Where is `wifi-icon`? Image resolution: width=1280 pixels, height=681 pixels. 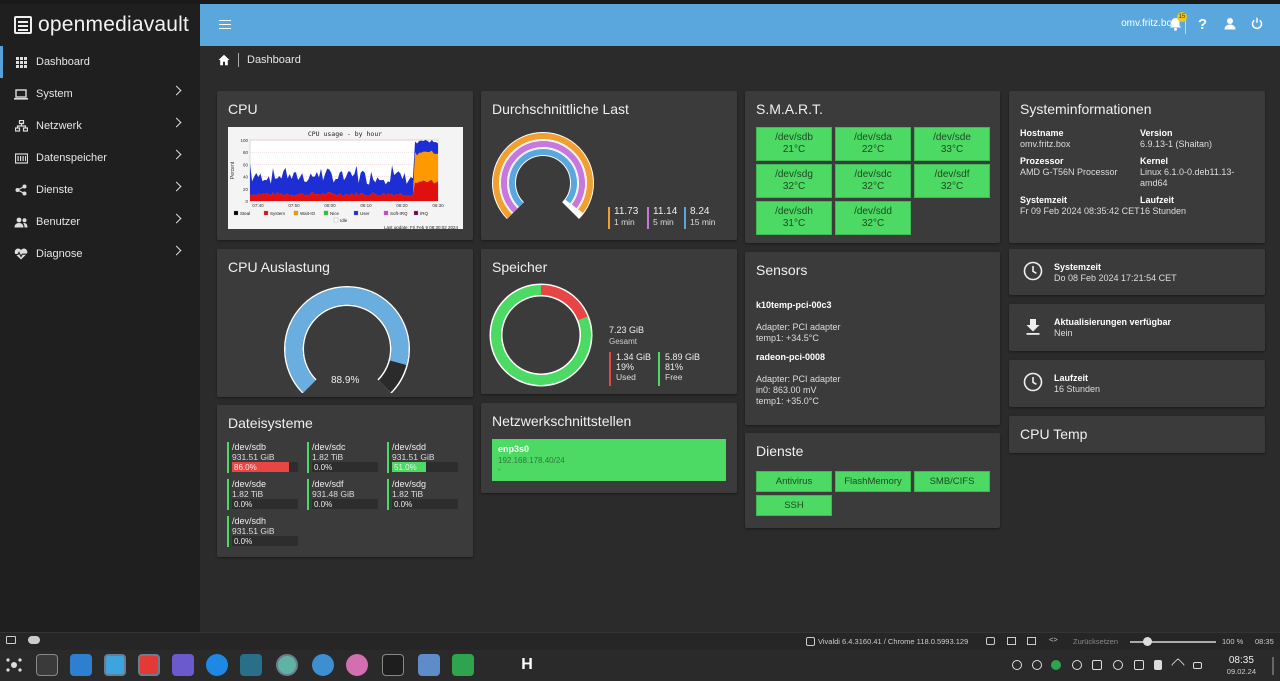
wifi-icon is located at coordinates (1178, 665).